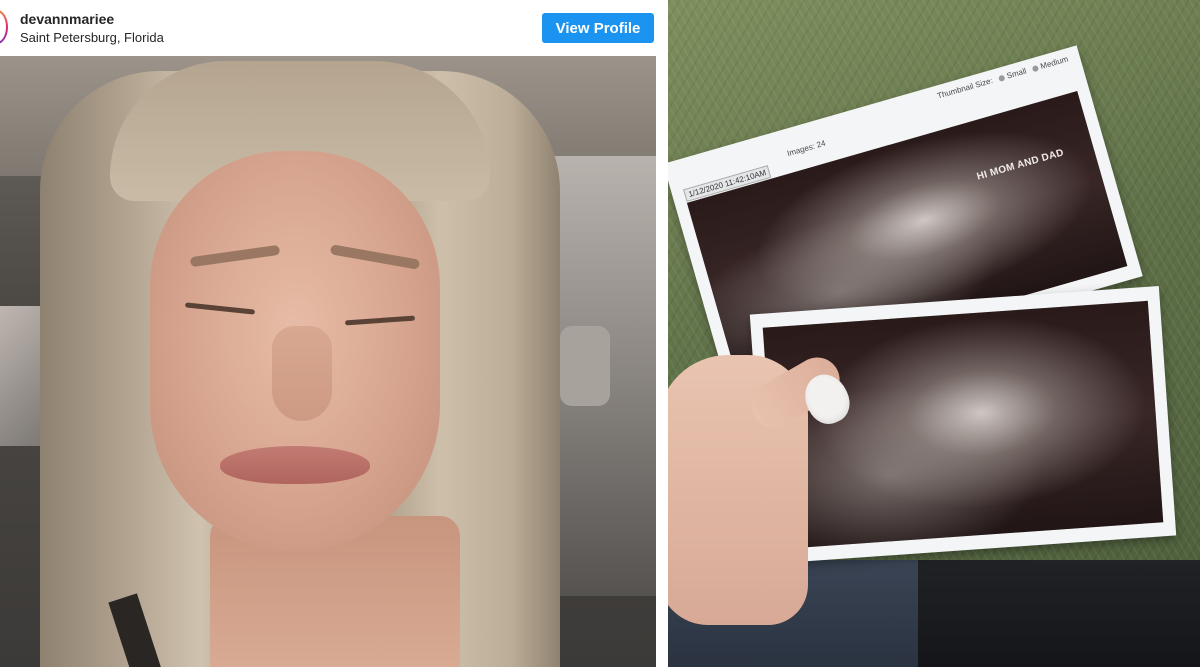 The image size is (1200, 667). I want to click on location: Saint Petersburg, Florida, so click(92, 37).